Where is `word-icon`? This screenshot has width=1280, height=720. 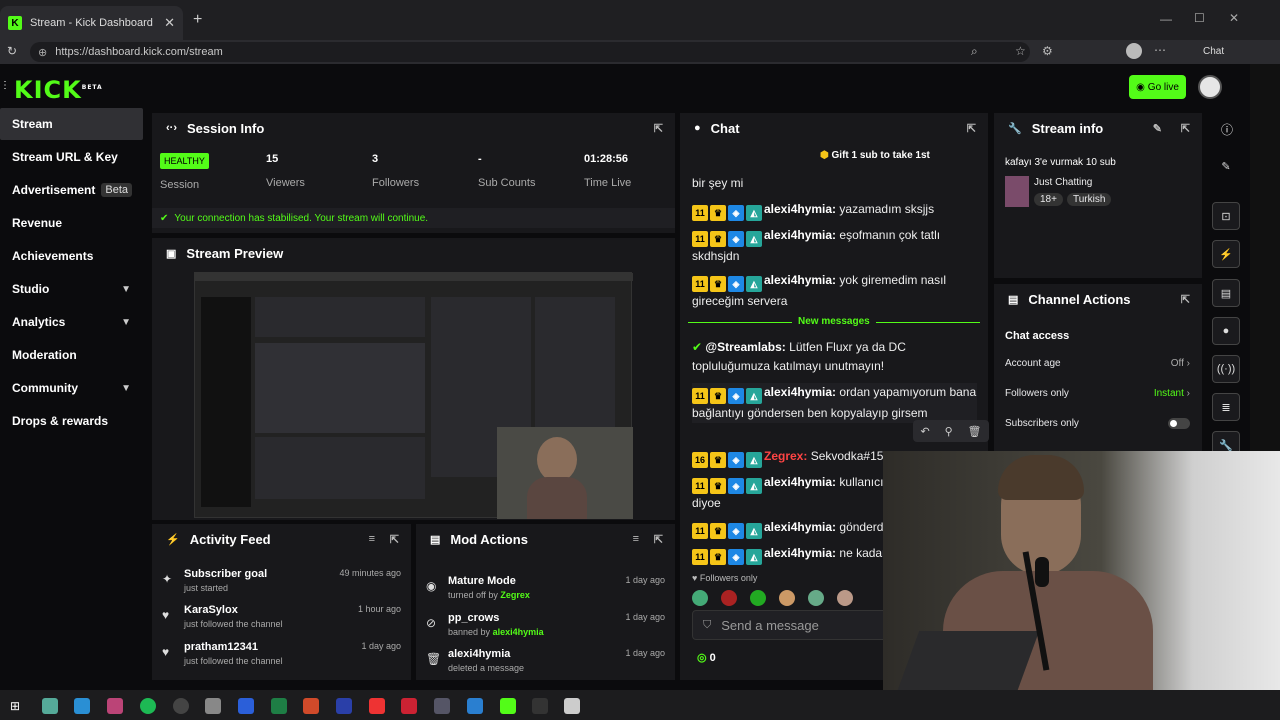
word-icon is located at coordinates (246, 706).